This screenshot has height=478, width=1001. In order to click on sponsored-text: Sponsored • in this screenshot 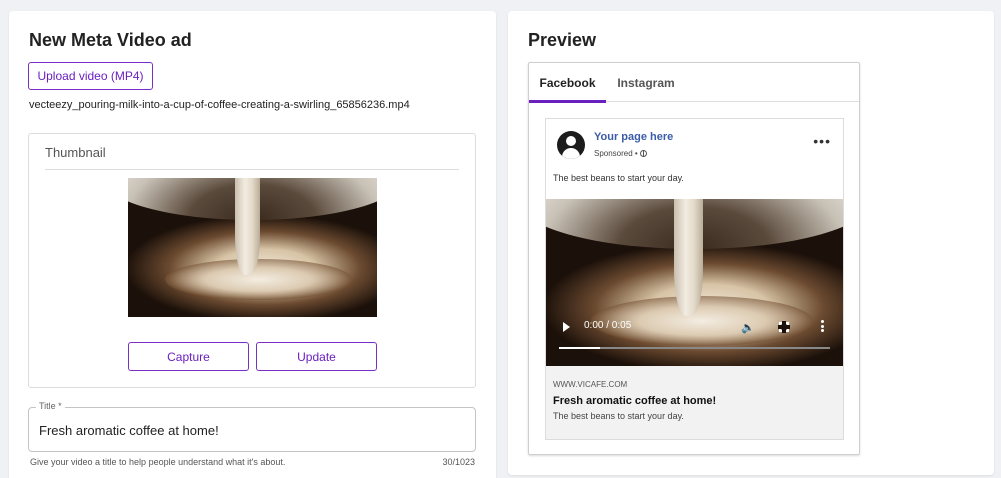, I will do `click(616, 153)`.